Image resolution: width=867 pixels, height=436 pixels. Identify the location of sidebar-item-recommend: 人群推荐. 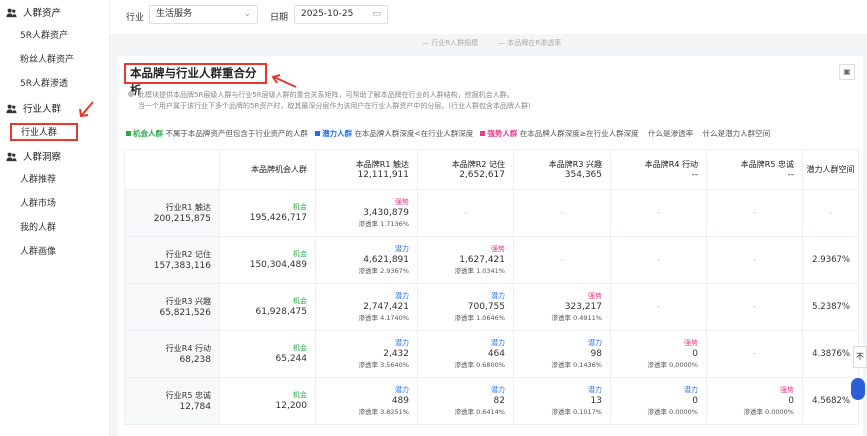
(54, 180).